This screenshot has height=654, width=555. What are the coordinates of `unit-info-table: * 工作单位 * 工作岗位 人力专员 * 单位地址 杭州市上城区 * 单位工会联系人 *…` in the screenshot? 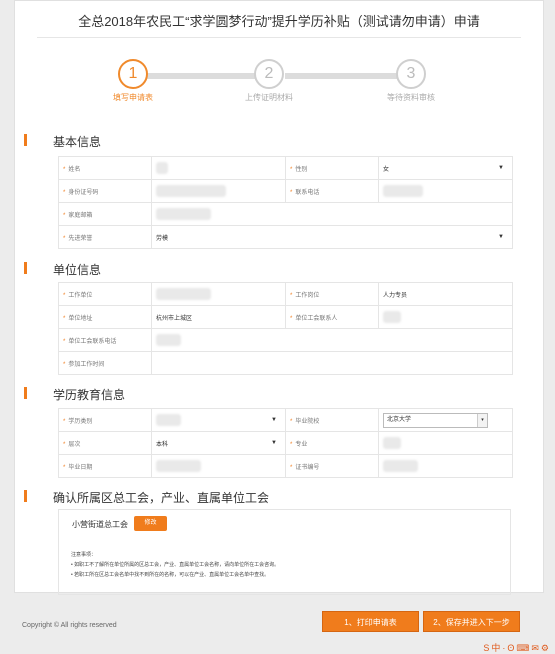 It's located at (285, 328).